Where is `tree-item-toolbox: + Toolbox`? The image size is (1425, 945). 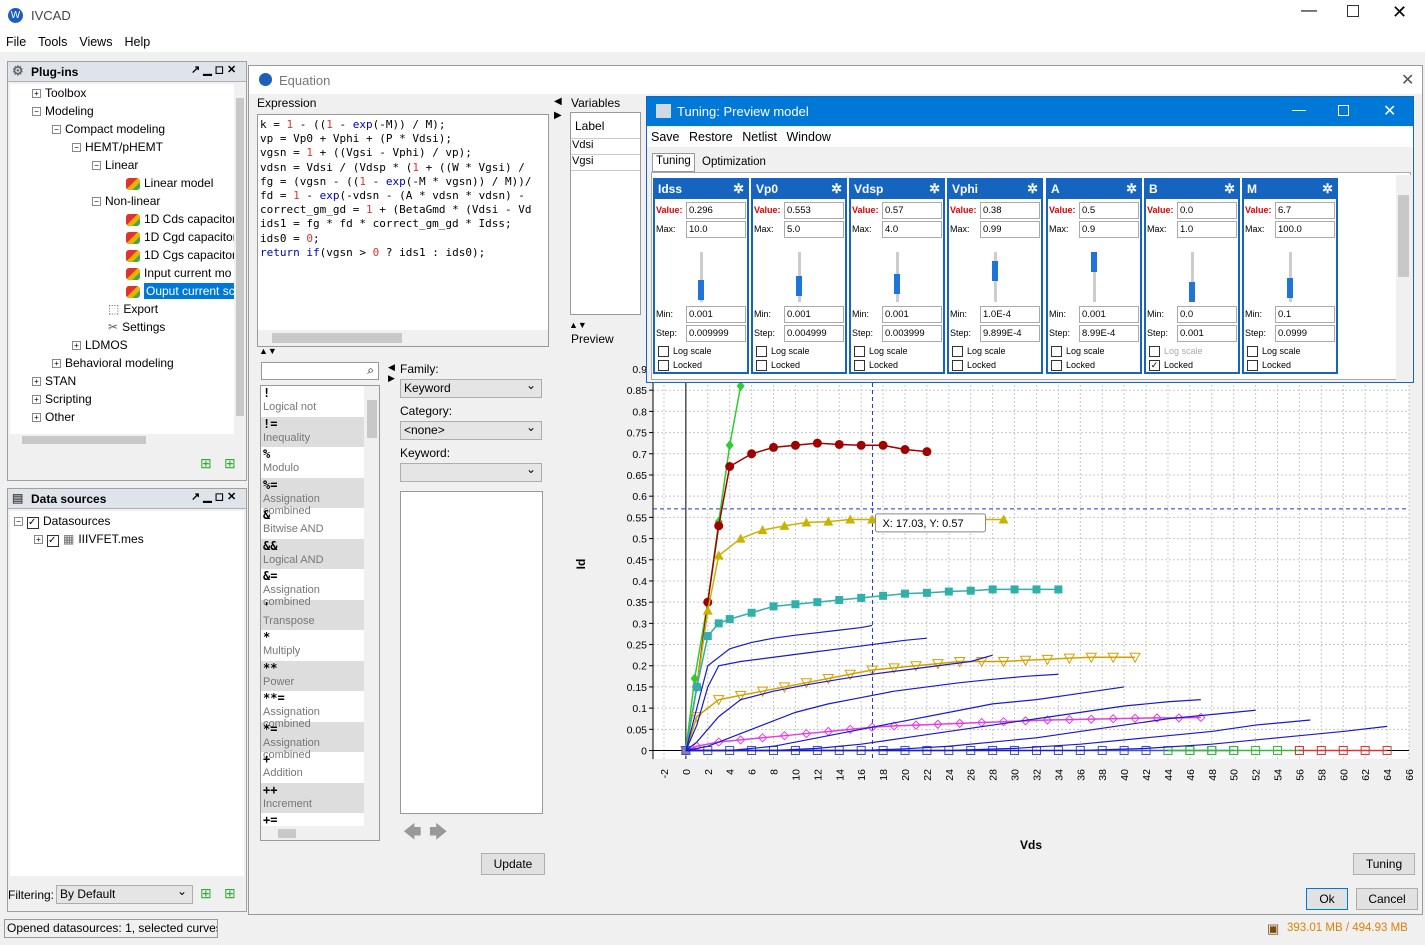
tree-item-toolbox: + Toolbox is located at coordinates (59, 93).